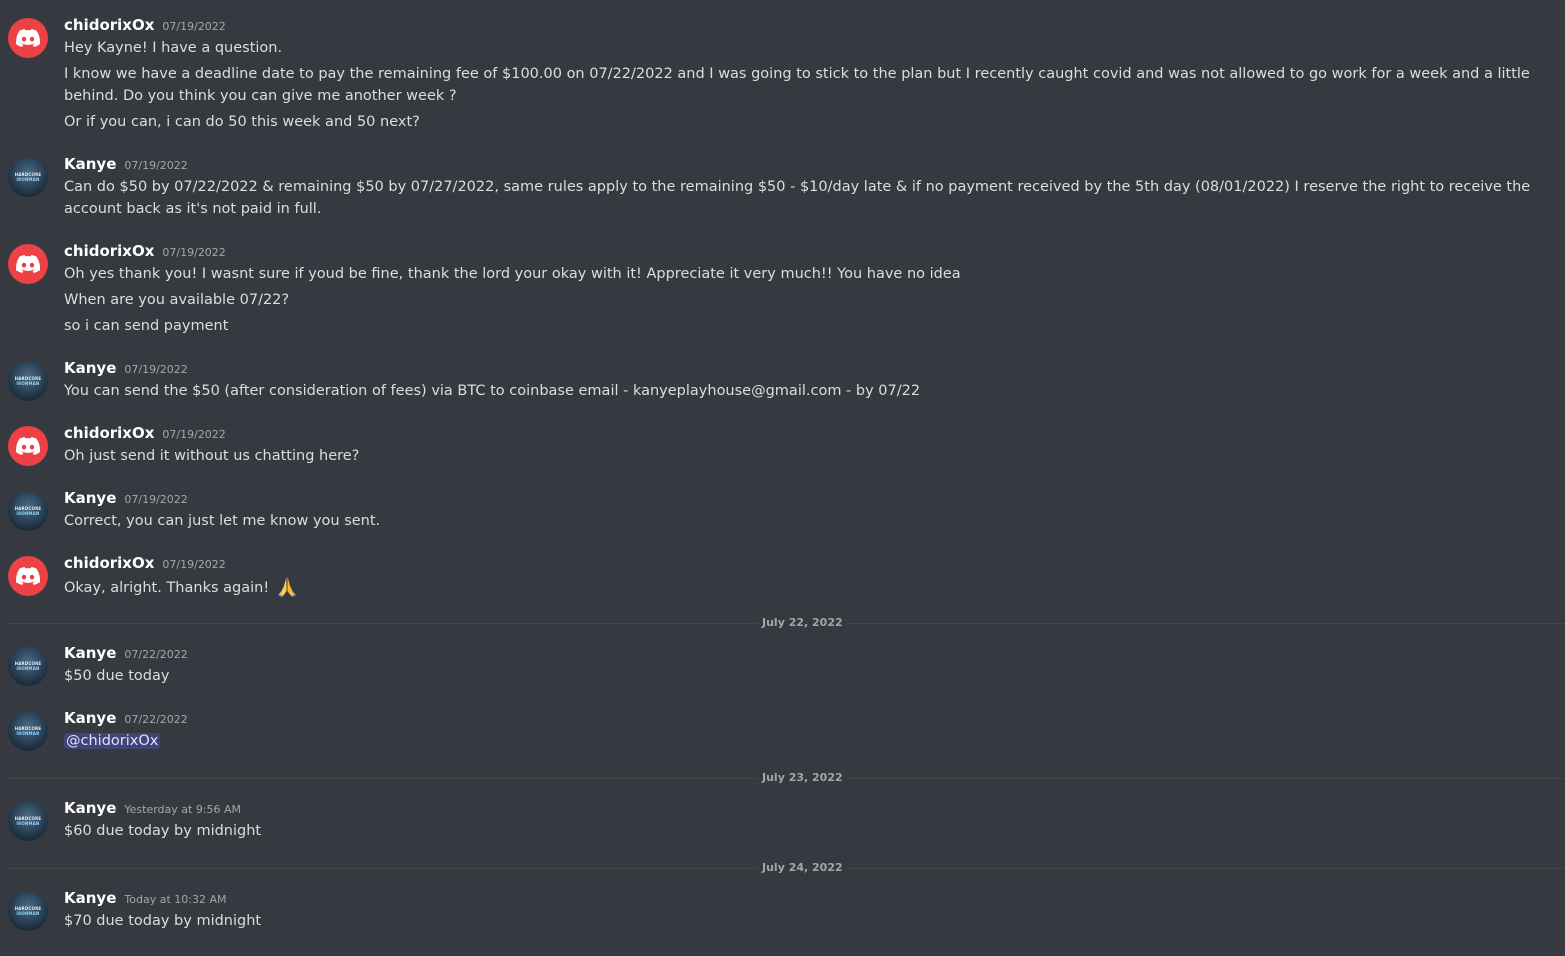 The width and height of the screenshot is (1565, 956). I want to click on message-text: $60 due today by midnight, so click(163, 831).